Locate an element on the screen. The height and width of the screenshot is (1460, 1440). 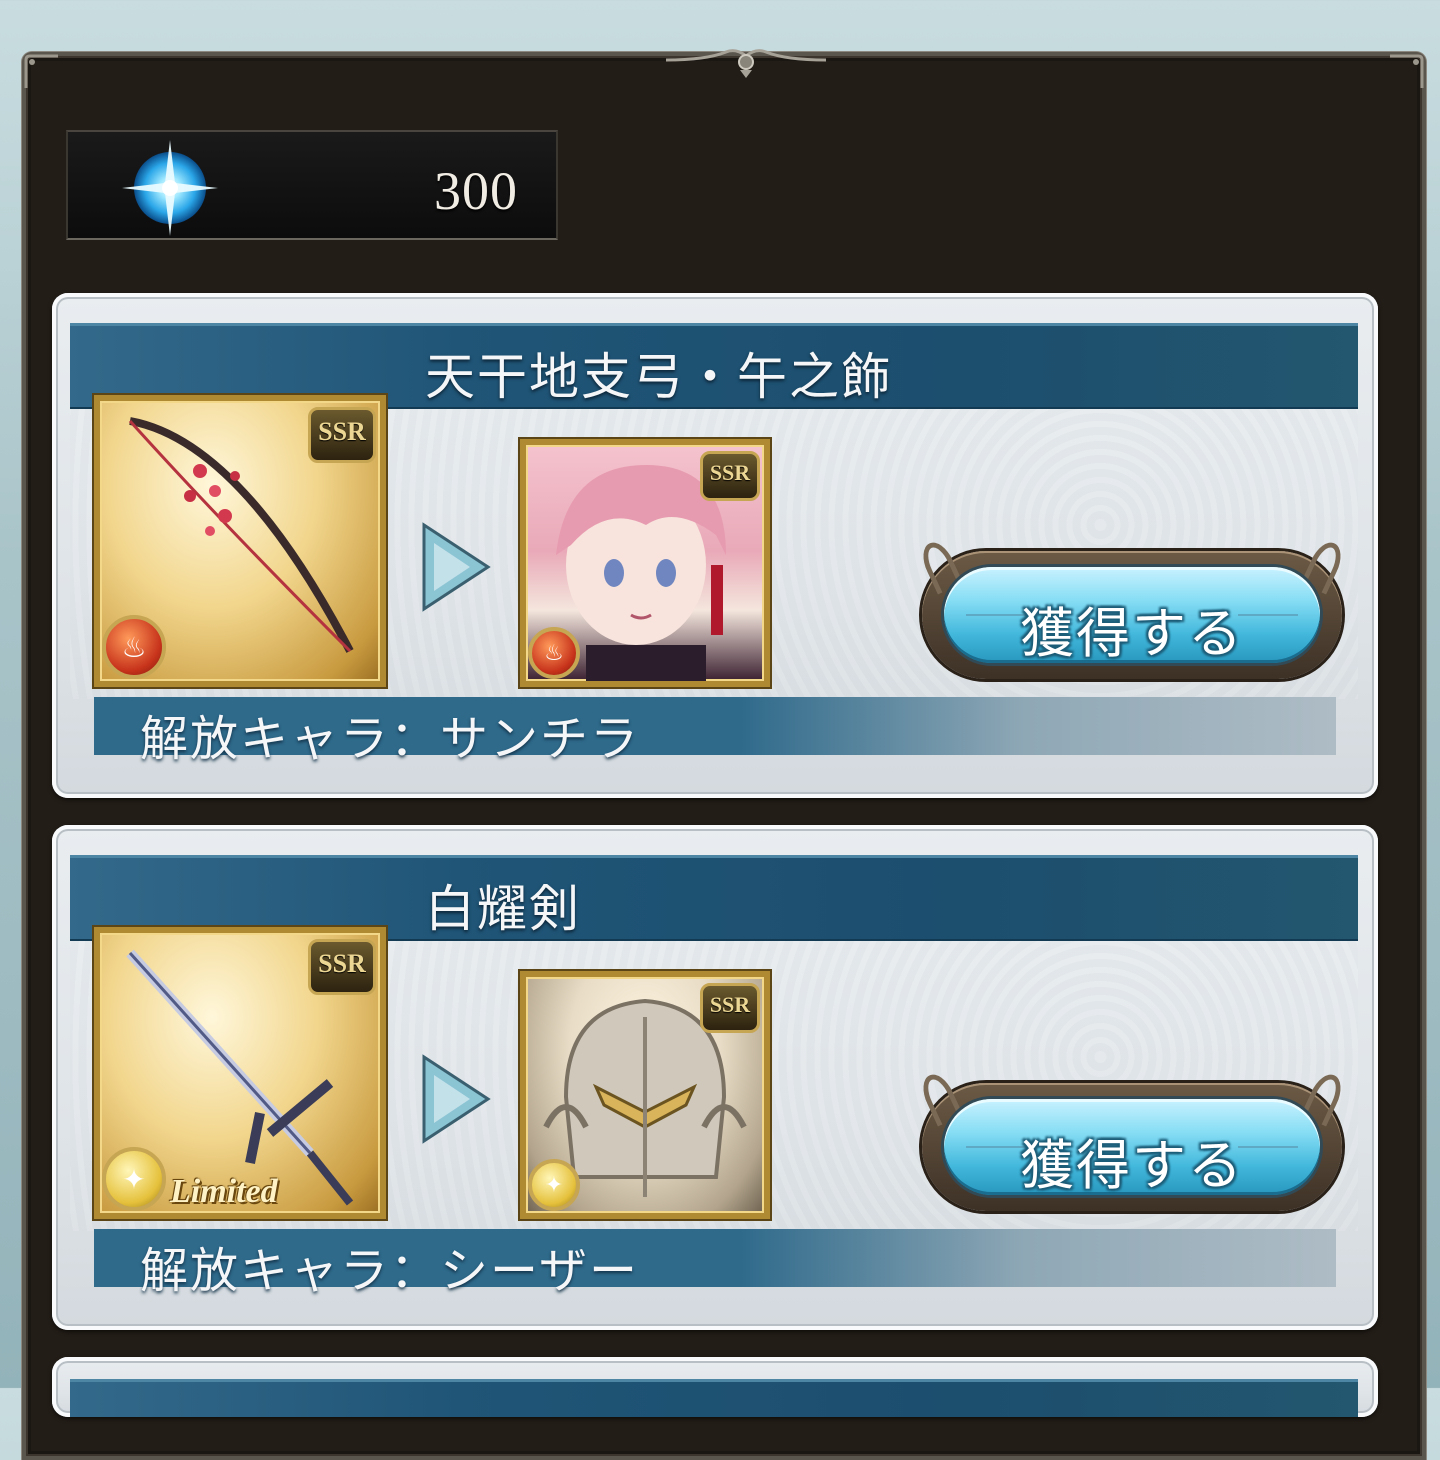
frame-top-ornament is located at coordinates (746, 63).